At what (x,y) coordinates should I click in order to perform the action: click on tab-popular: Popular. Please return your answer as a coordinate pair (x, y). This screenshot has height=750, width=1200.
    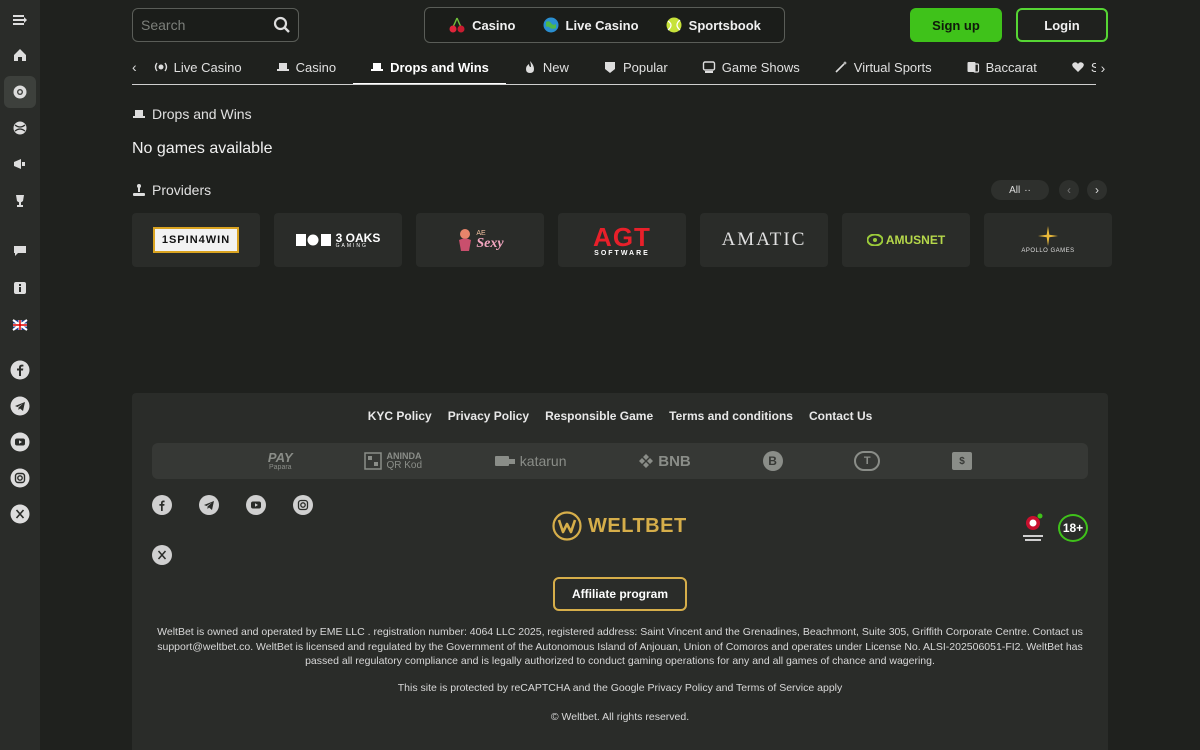
    Looking at the image, I should click on (635, 67).